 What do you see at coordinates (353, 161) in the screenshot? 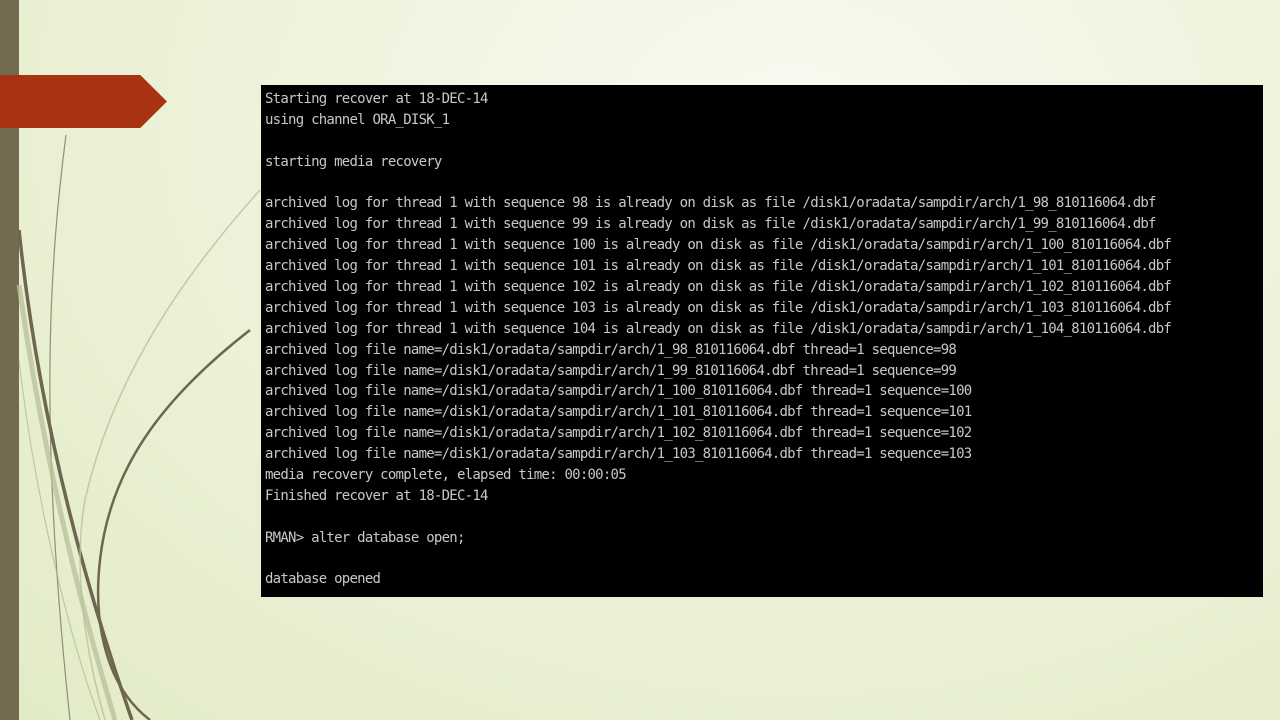
I see `terminal-line: starting media recovery` at bounding box center [353, 161].